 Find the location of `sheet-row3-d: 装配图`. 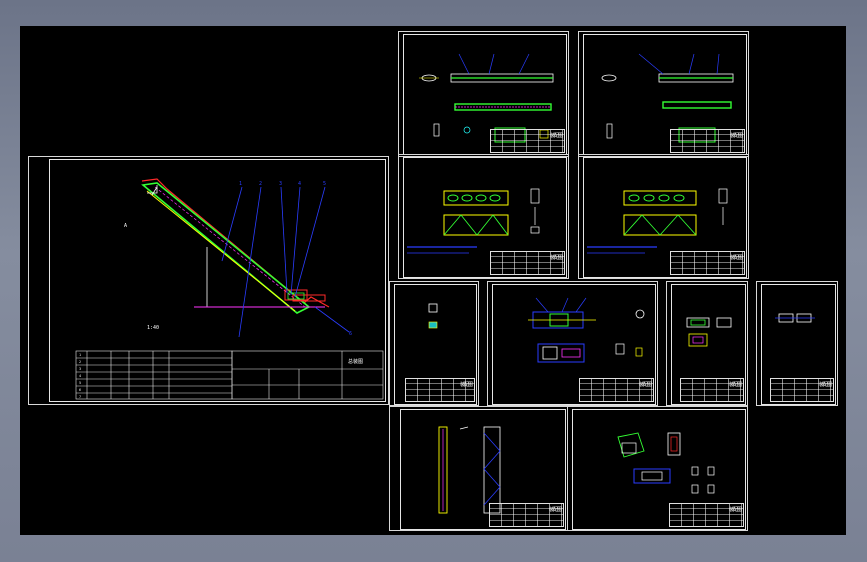

sheet-row3-d: 装配图 is located at coordinates (797, 343).